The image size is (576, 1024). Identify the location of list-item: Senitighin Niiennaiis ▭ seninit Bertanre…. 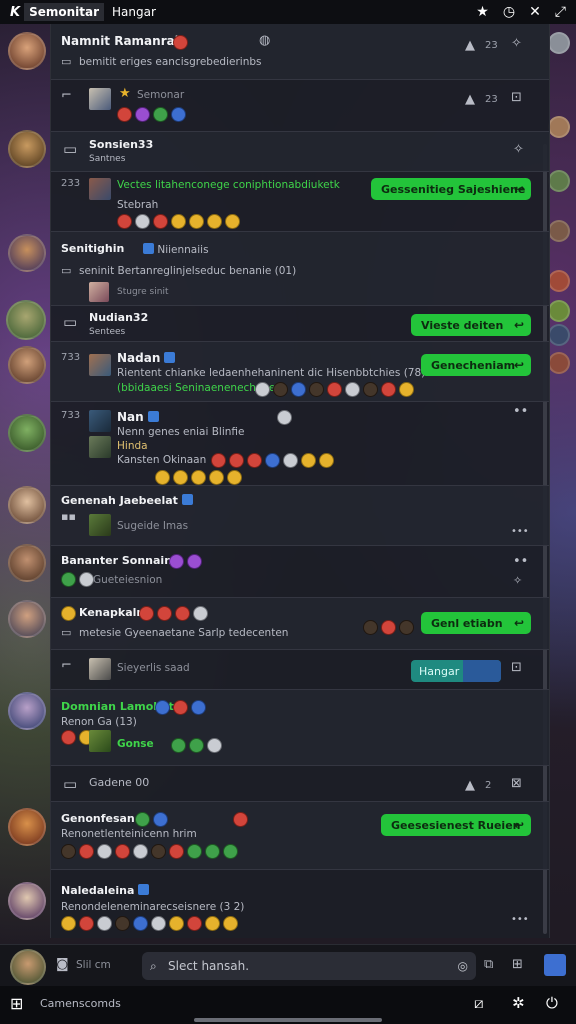
(300, 269).